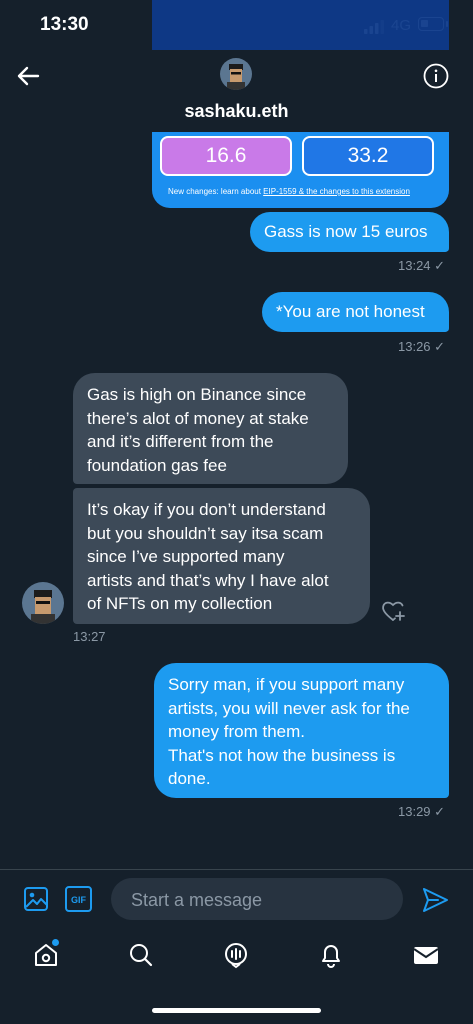 Image resolution: width=473 pixels, height=1024 pixels. I want to click on message-text: Gass is now 15 euros, so click(346, 231).